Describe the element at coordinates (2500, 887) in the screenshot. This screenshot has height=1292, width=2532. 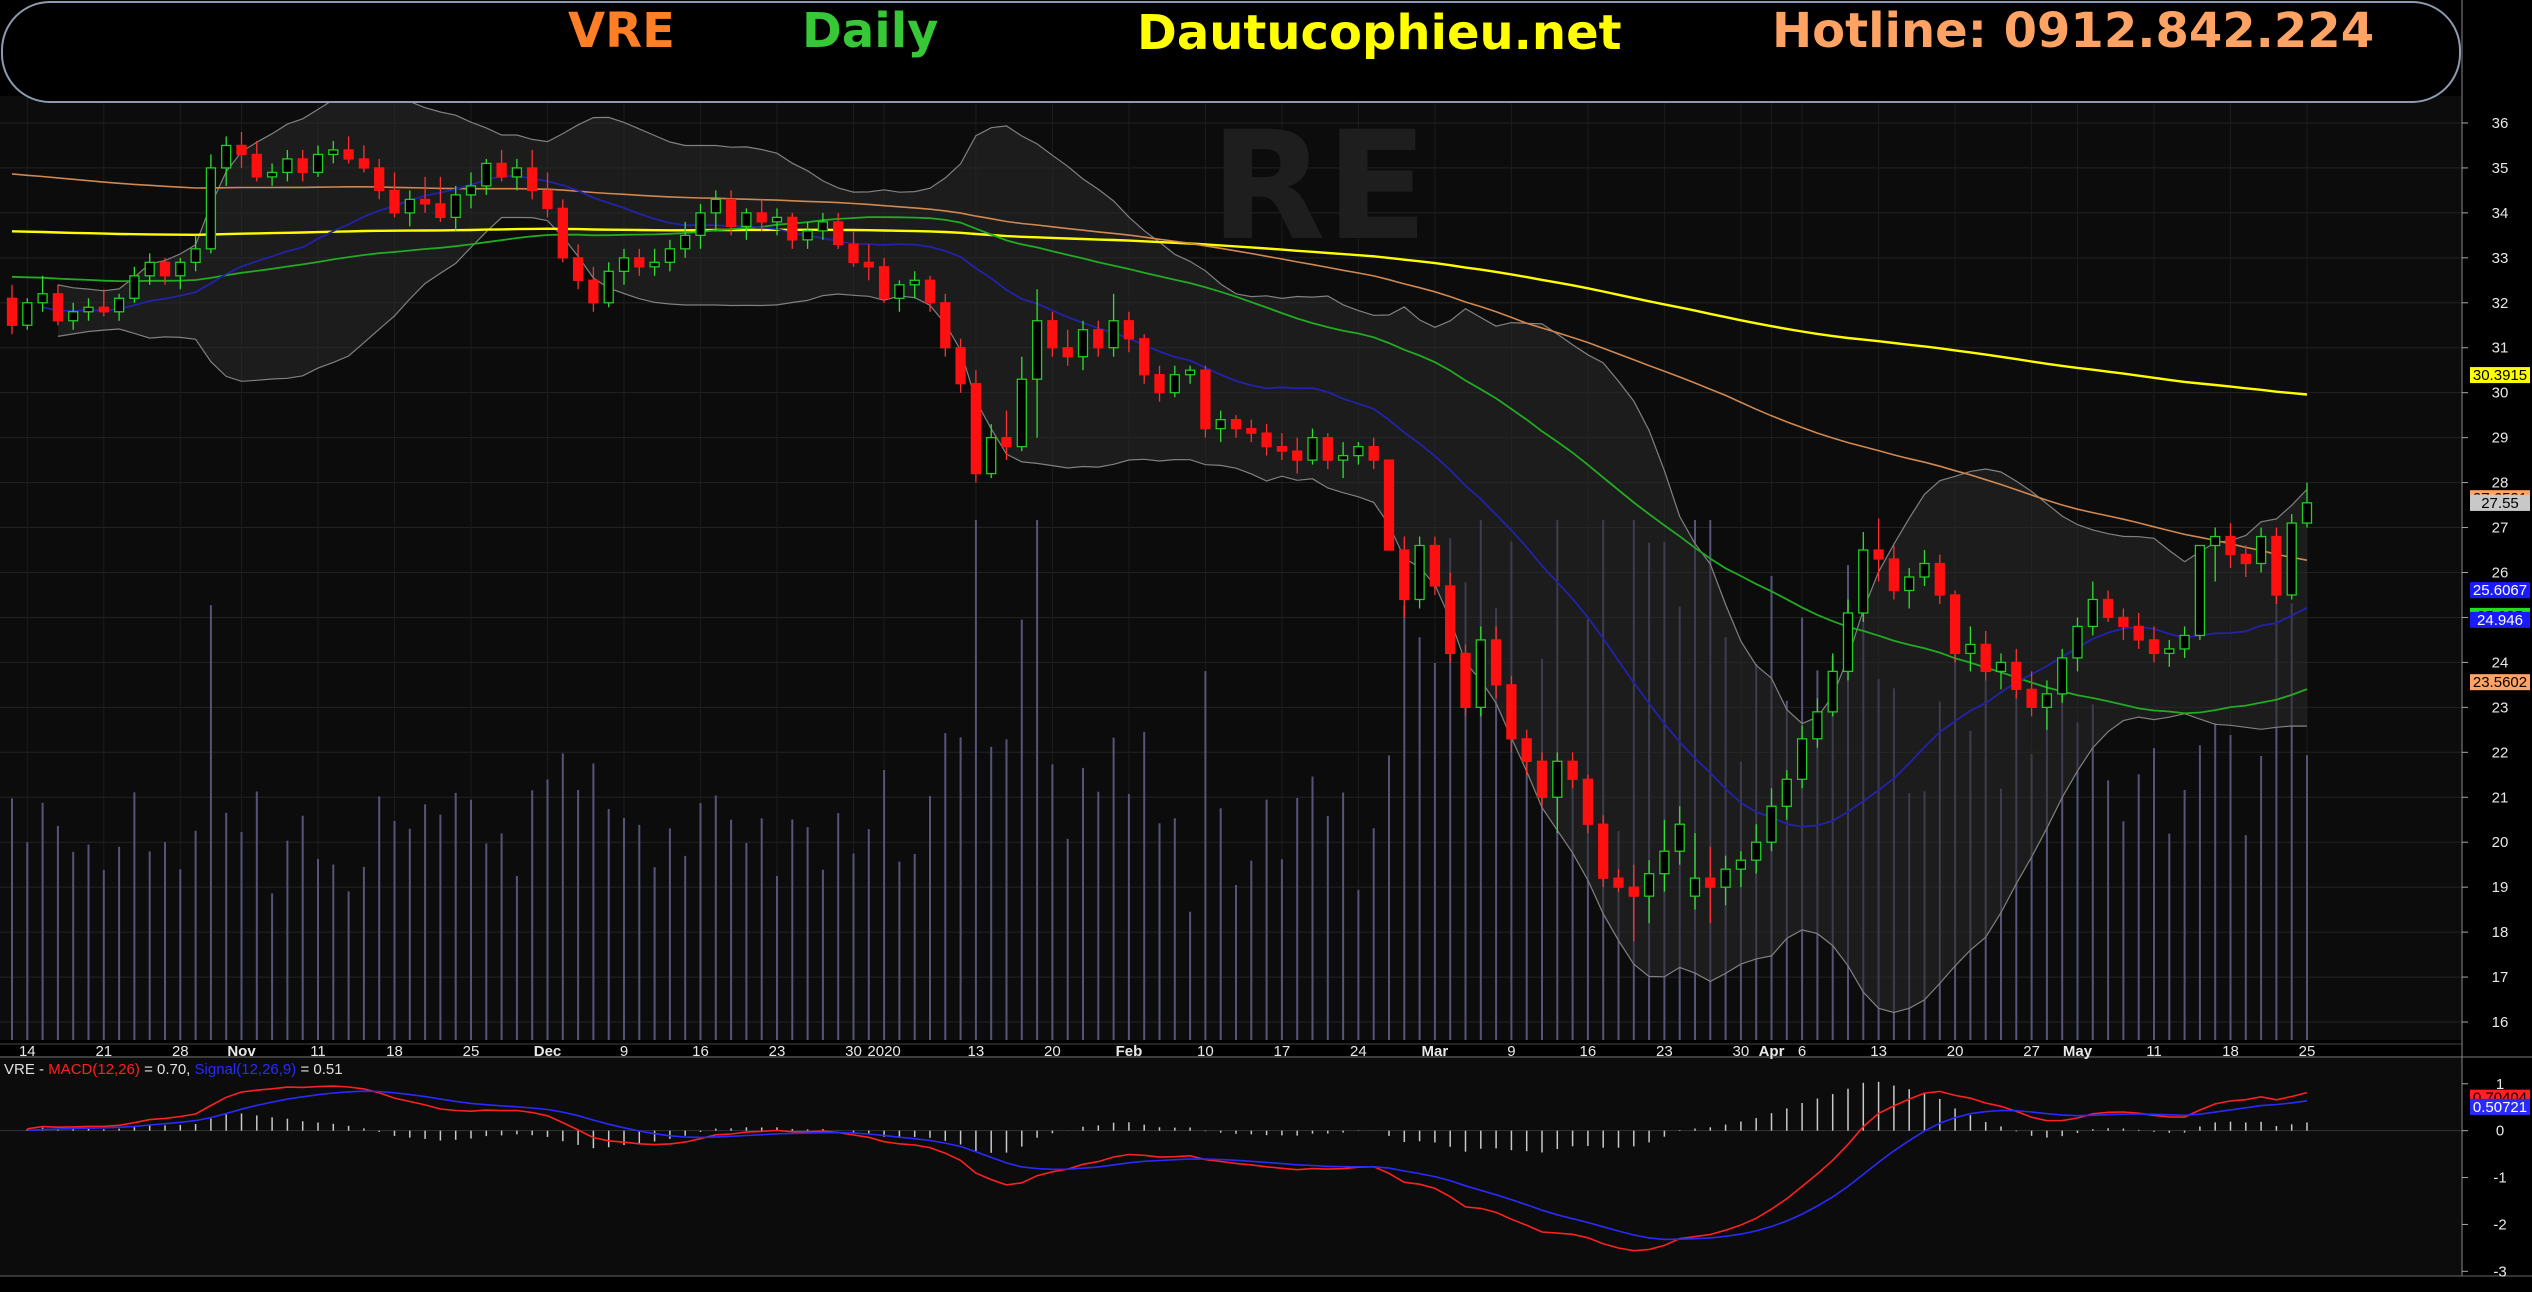
I see `y-tick-label: 19` at that location.